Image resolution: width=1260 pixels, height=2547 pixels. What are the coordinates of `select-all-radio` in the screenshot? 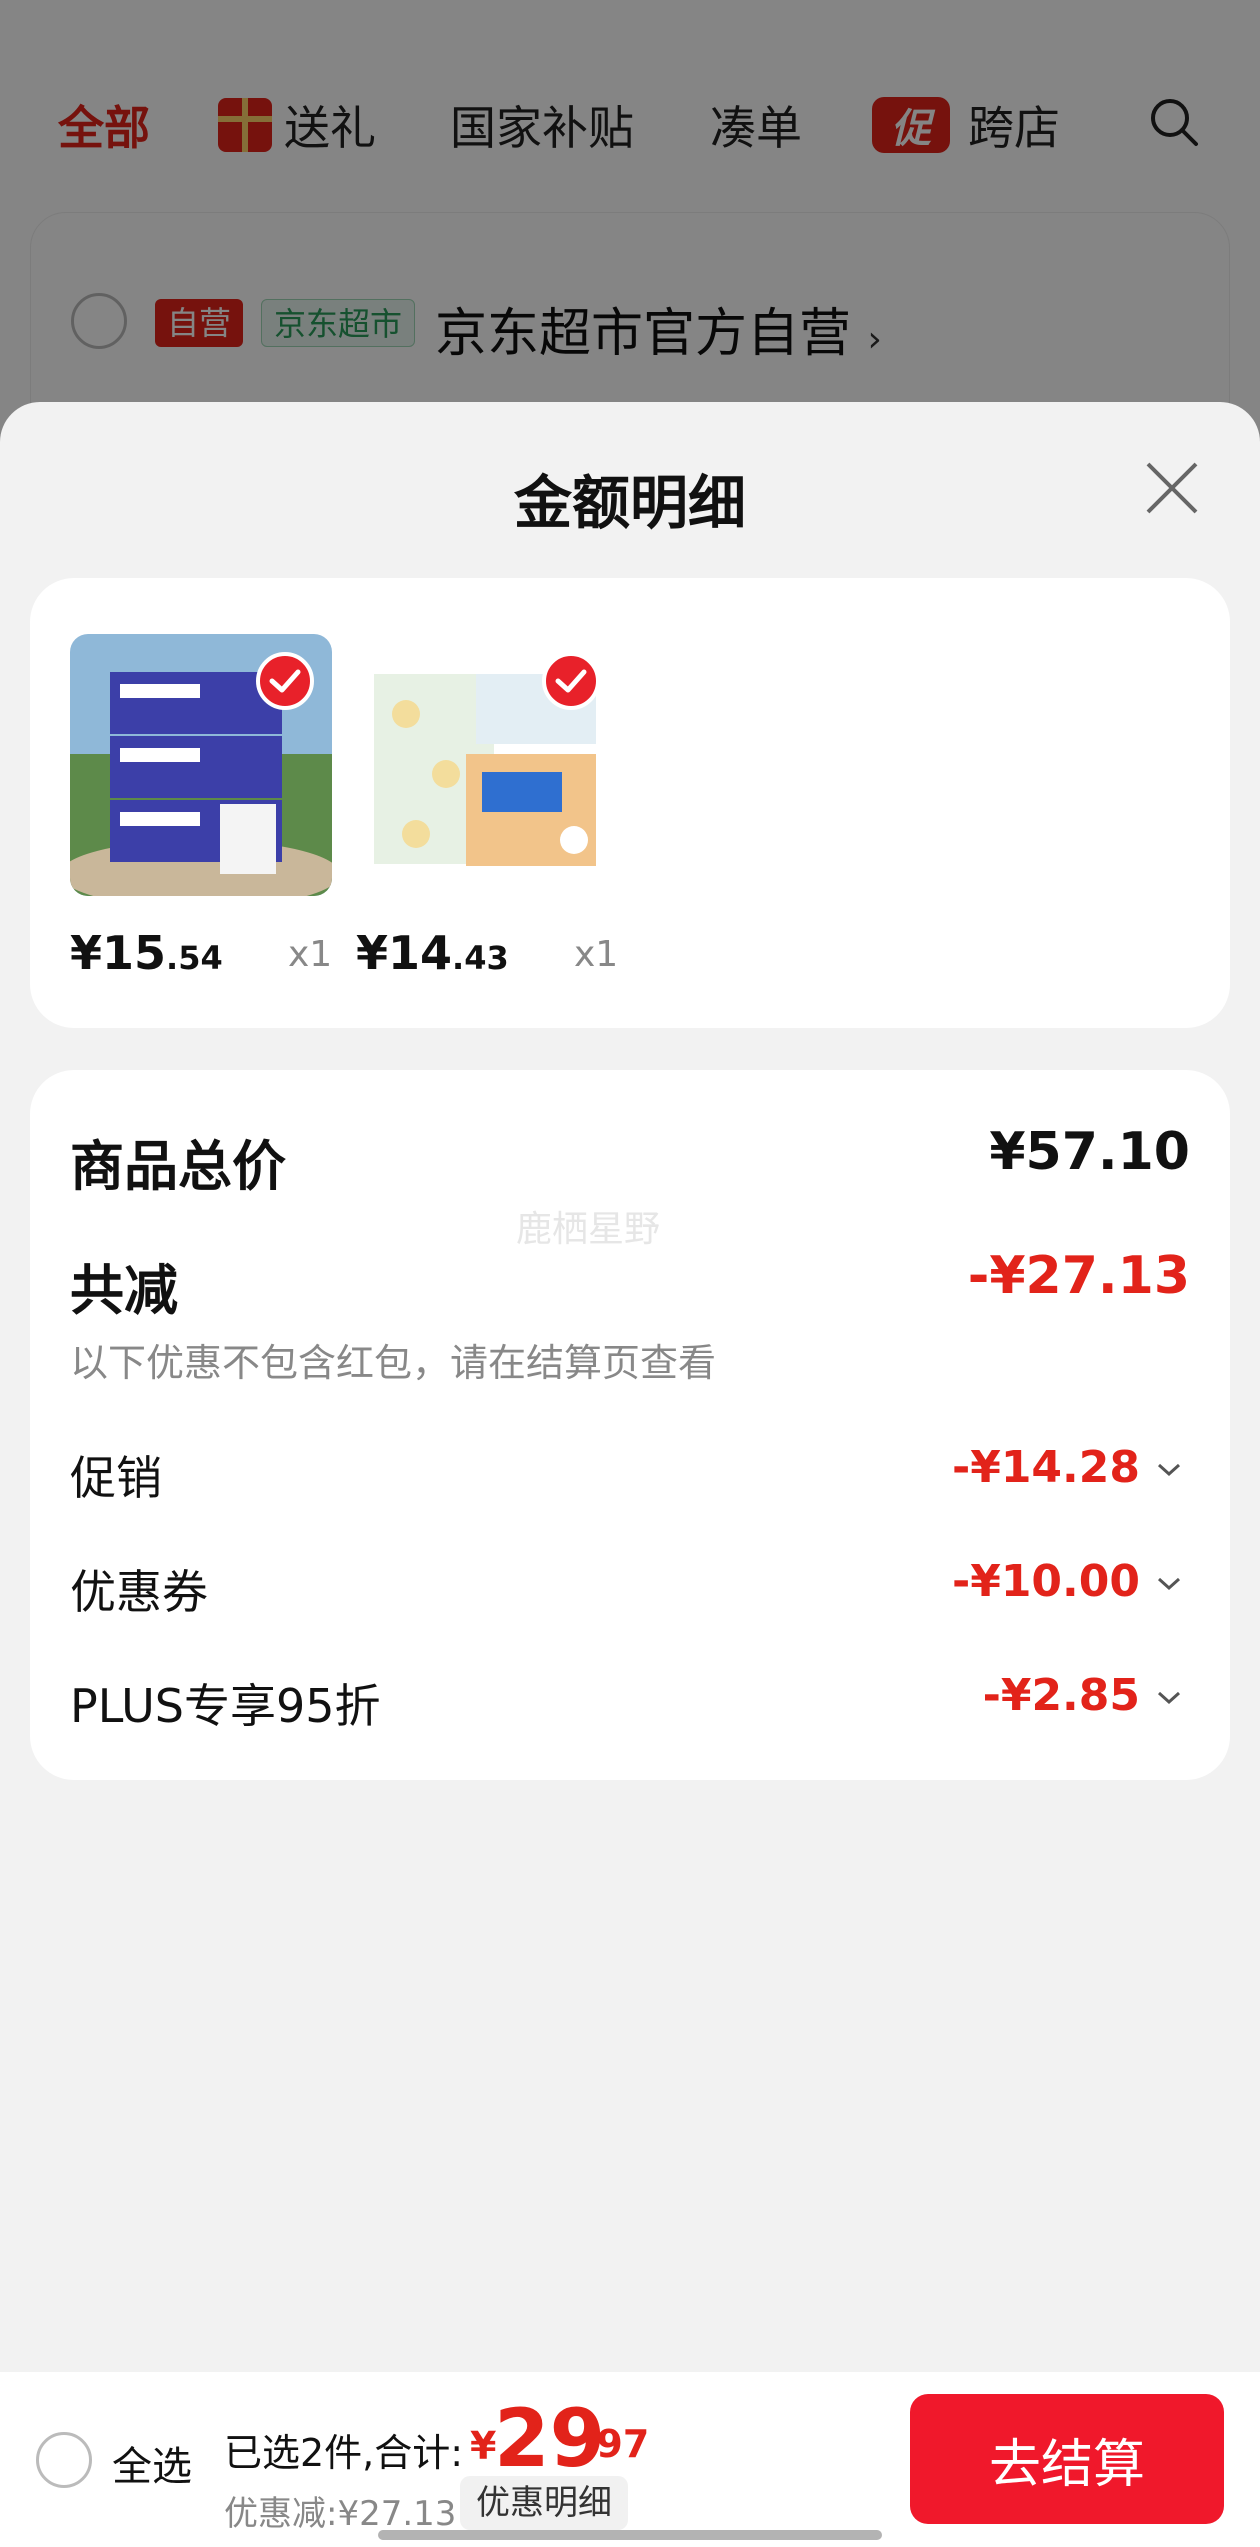 It's located at (64, 2460).